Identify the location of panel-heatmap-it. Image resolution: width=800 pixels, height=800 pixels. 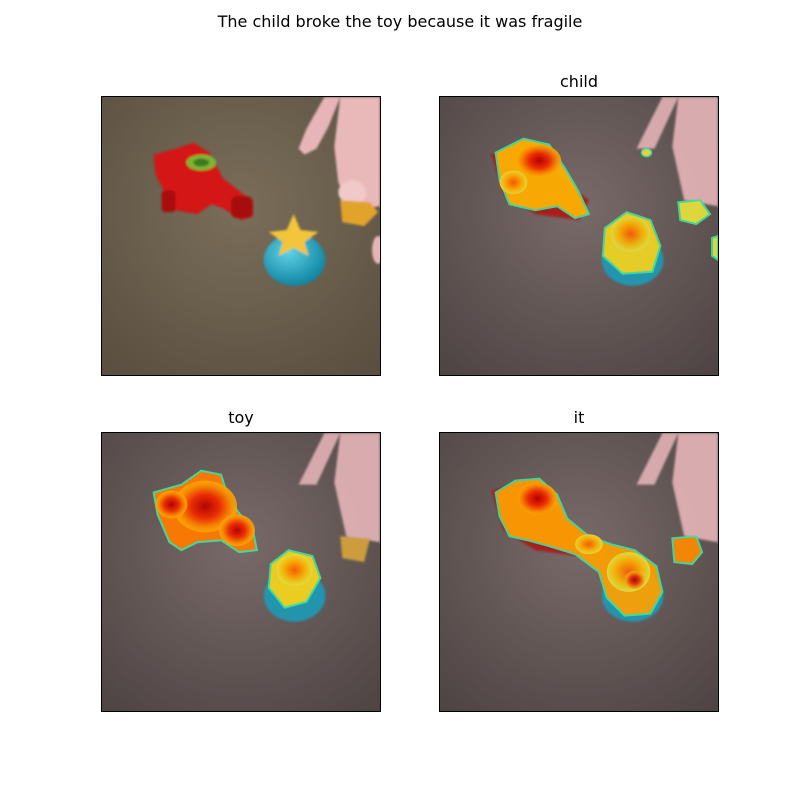
(579, 572).